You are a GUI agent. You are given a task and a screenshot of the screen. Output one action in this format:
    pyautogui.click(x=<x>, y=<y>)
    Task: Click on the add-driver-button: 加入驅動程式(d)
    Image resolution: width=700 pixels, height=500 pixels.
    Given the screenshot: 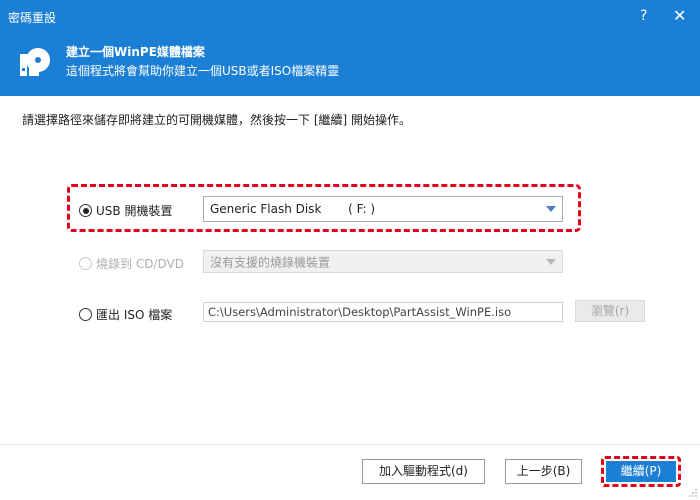 What is the action you would take?
    pyautogui.click(x=423, y=471)
    